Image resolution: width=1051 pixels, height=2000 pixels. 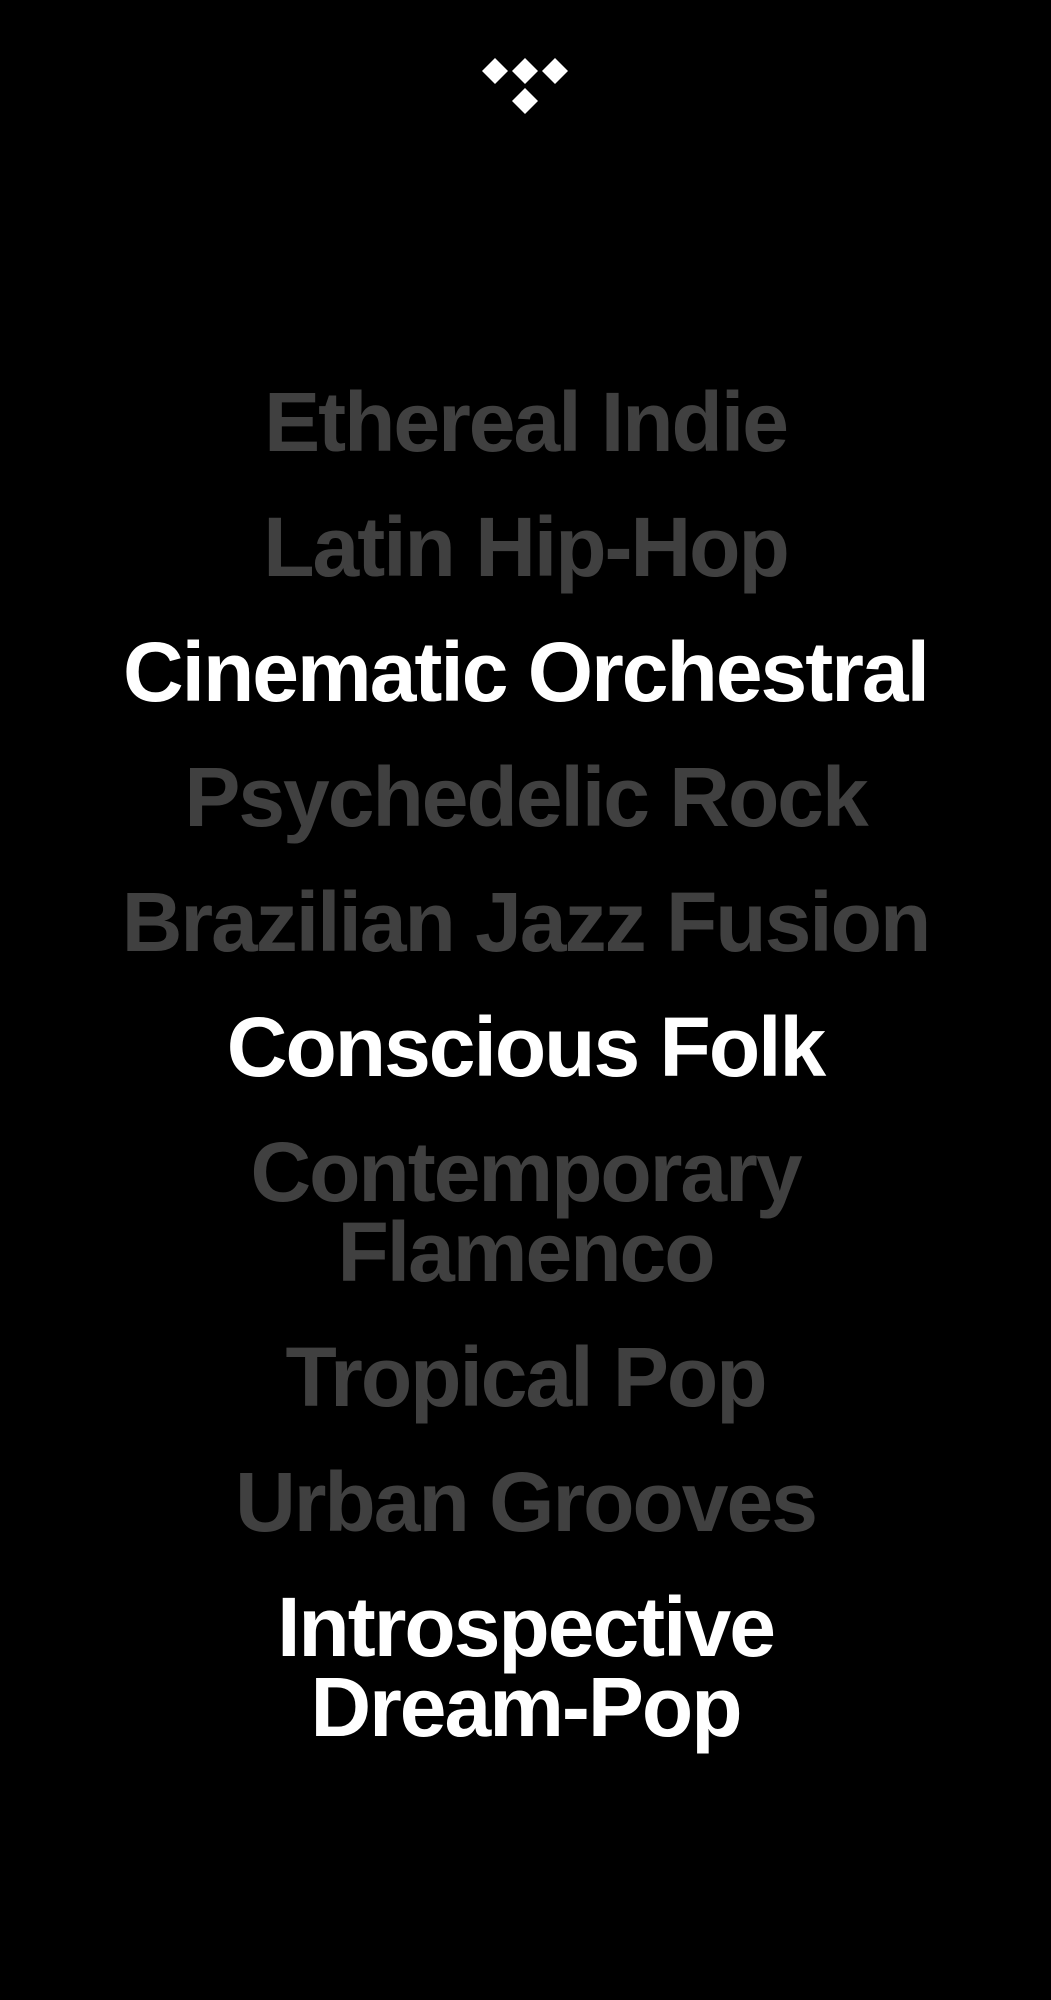 I want to click on genre-conscious-folk: Conscious Folk, so click(x=526, y=1047).